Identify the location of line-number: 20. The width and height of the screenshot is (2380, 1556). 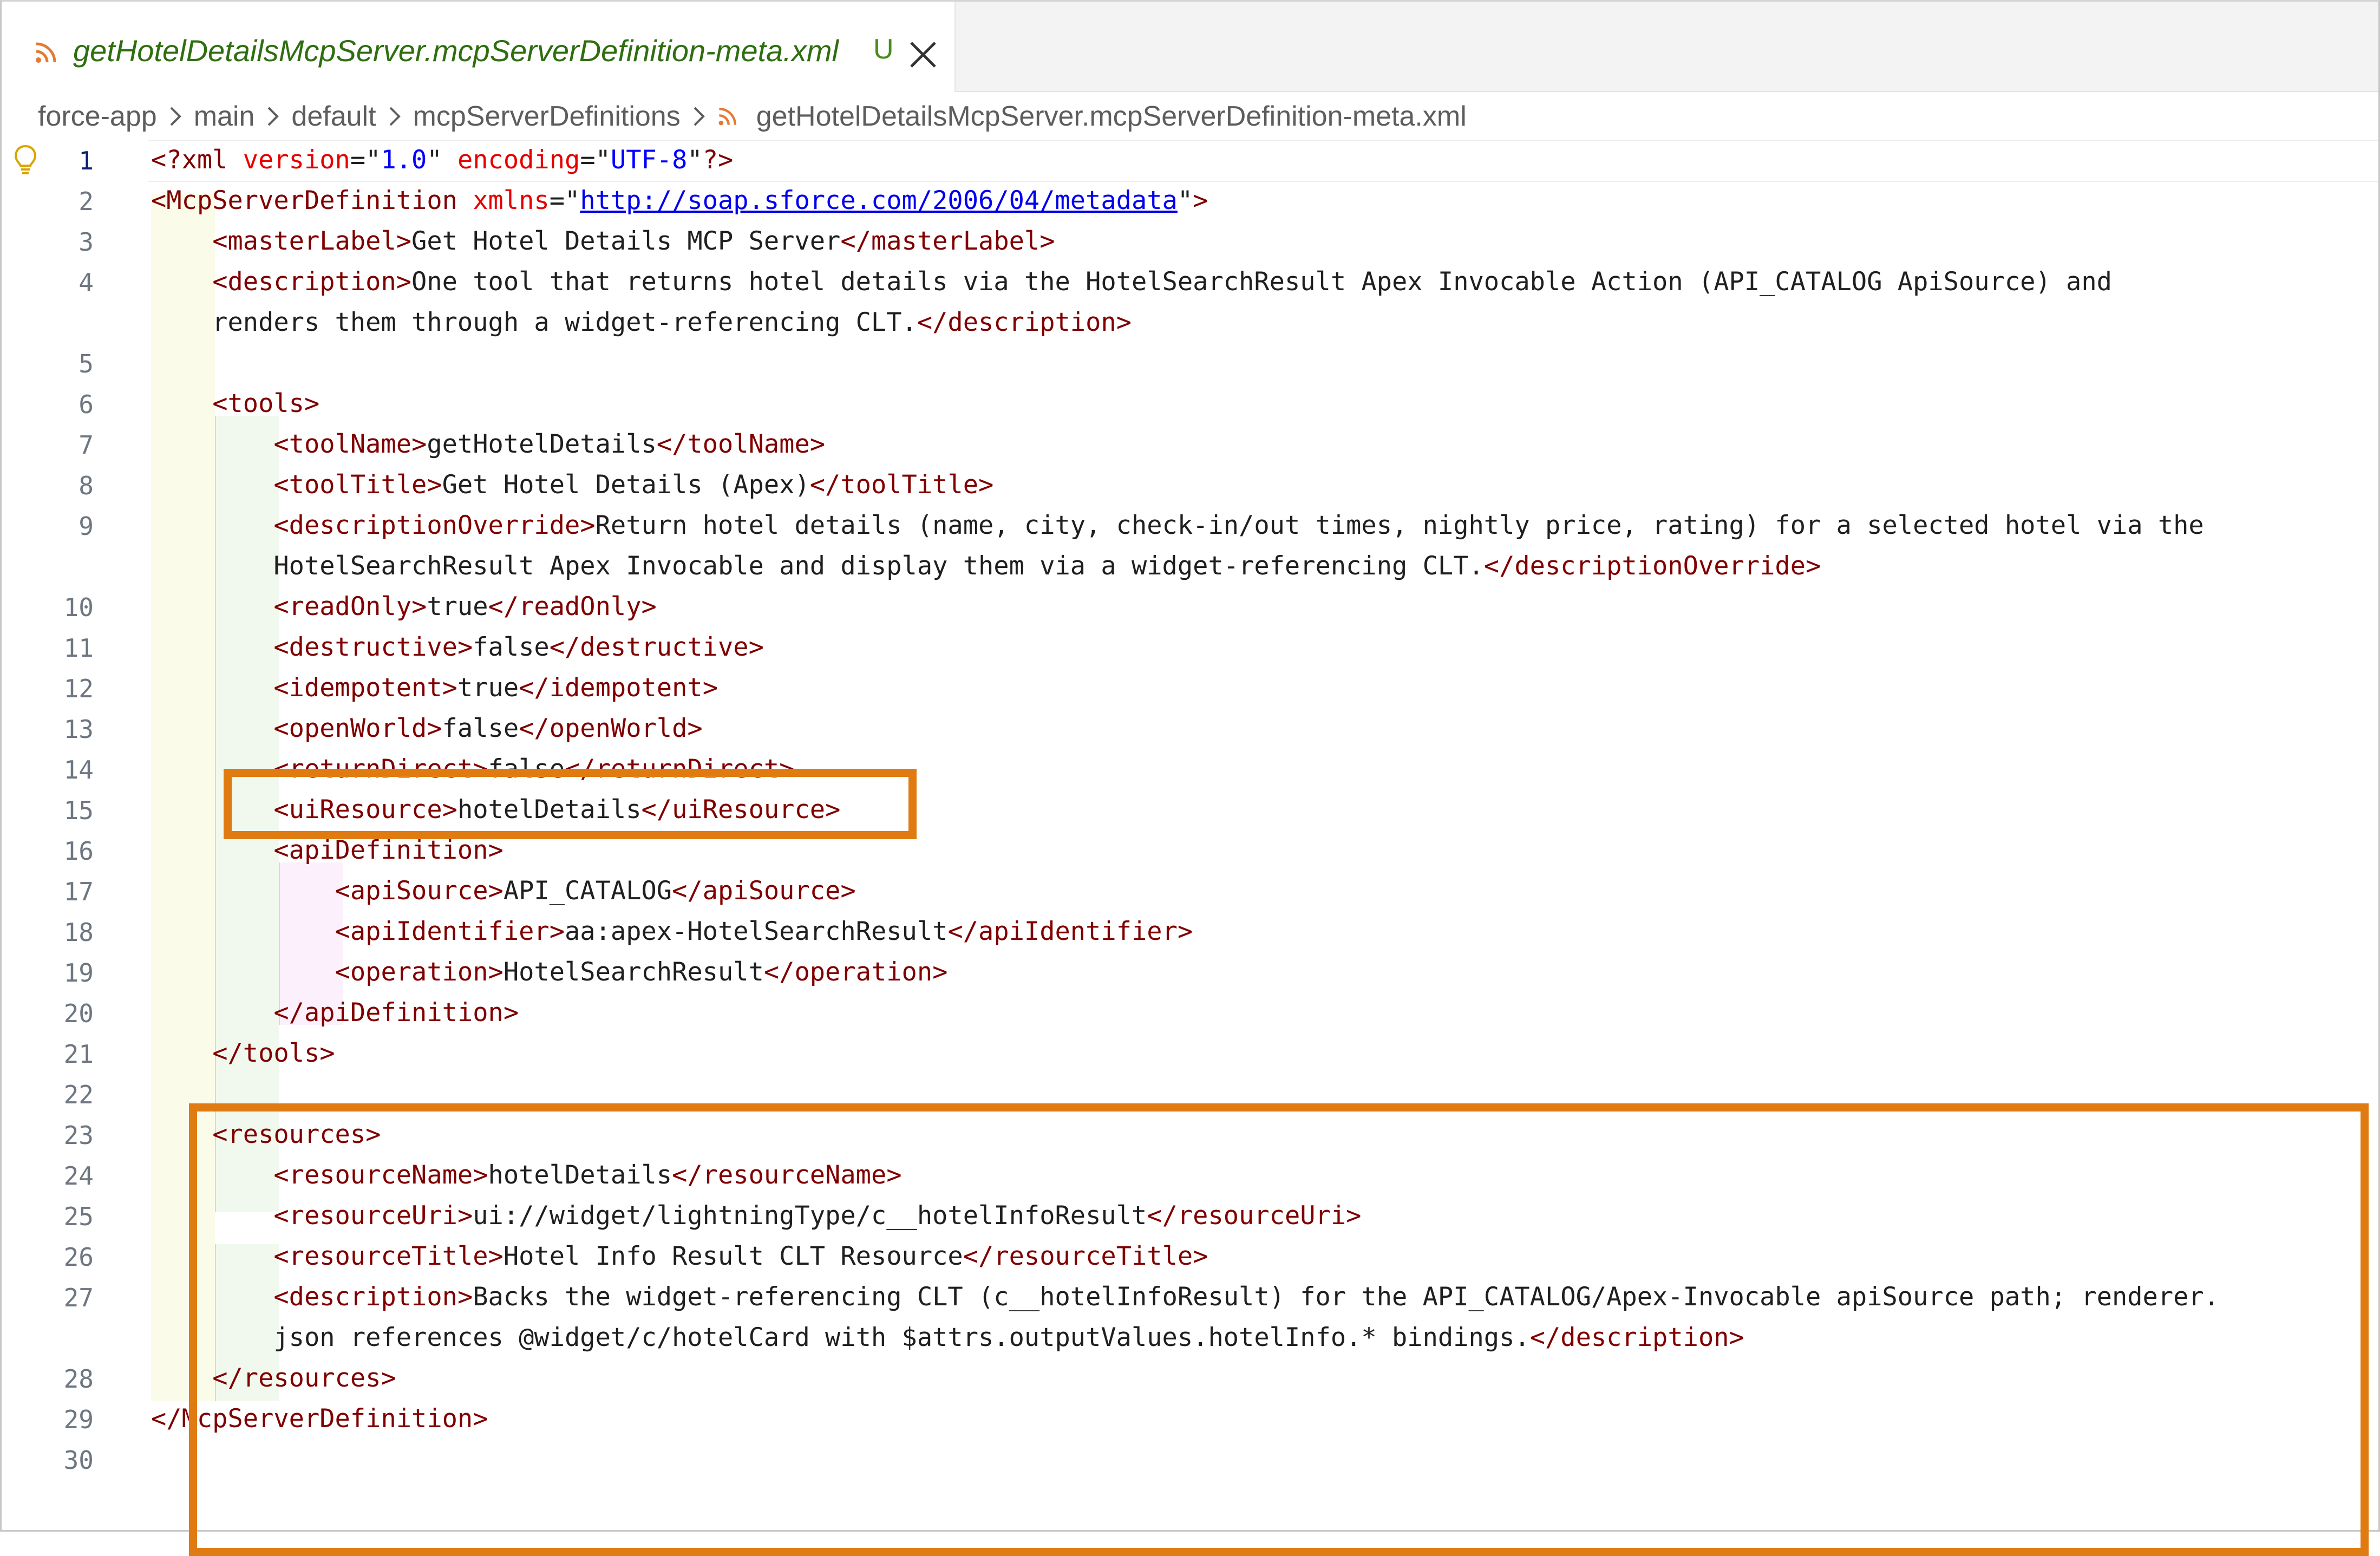
(78, 1013).